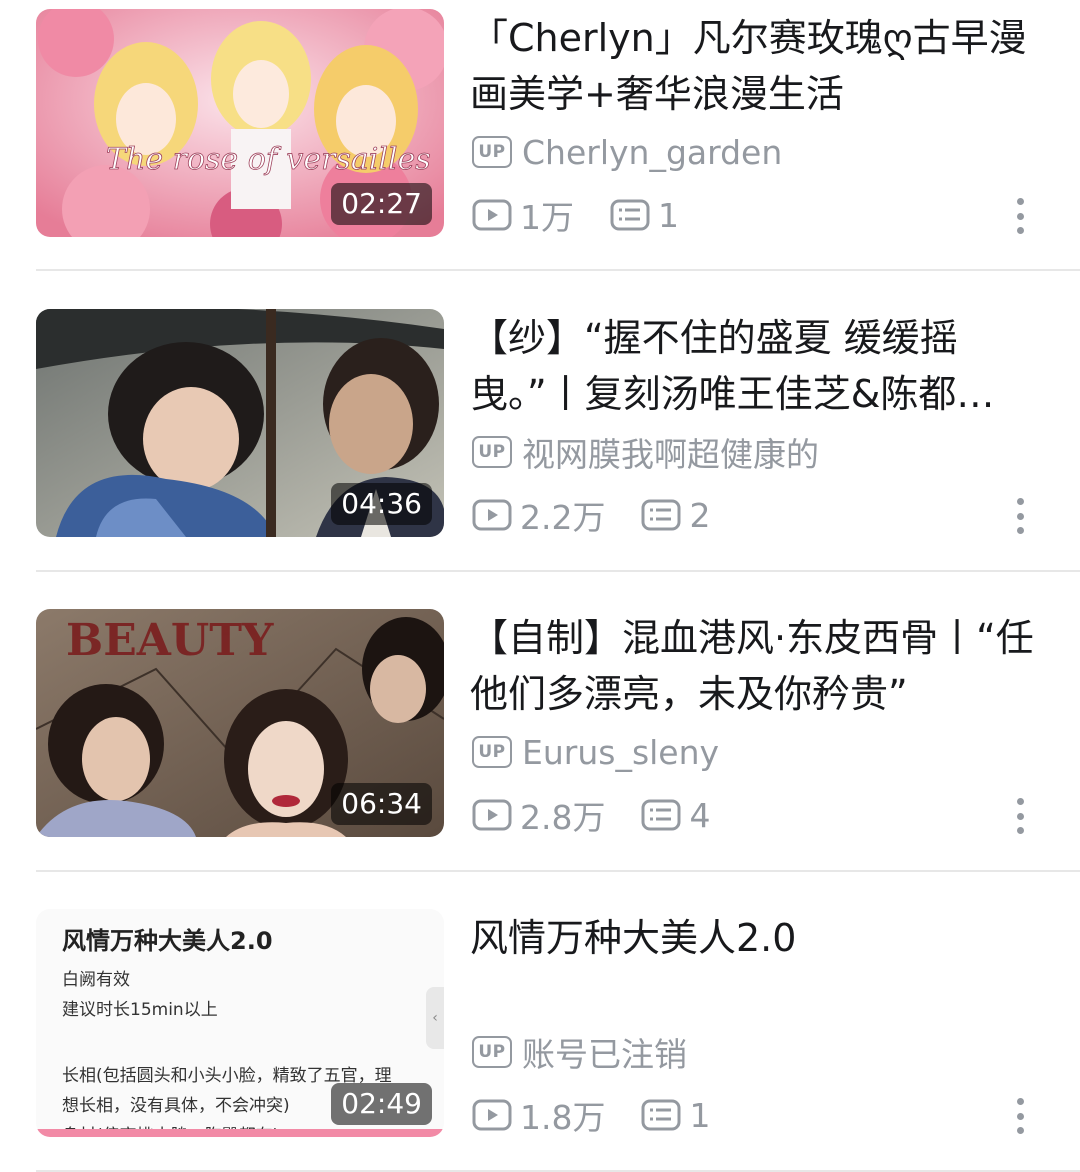 The width and height of the screenshot is (1080, 1172). What do you see at coordinates (240, 423) in the screenshot?
I see `video-thumbnail: 04:36` at bounding box center [240, 423].